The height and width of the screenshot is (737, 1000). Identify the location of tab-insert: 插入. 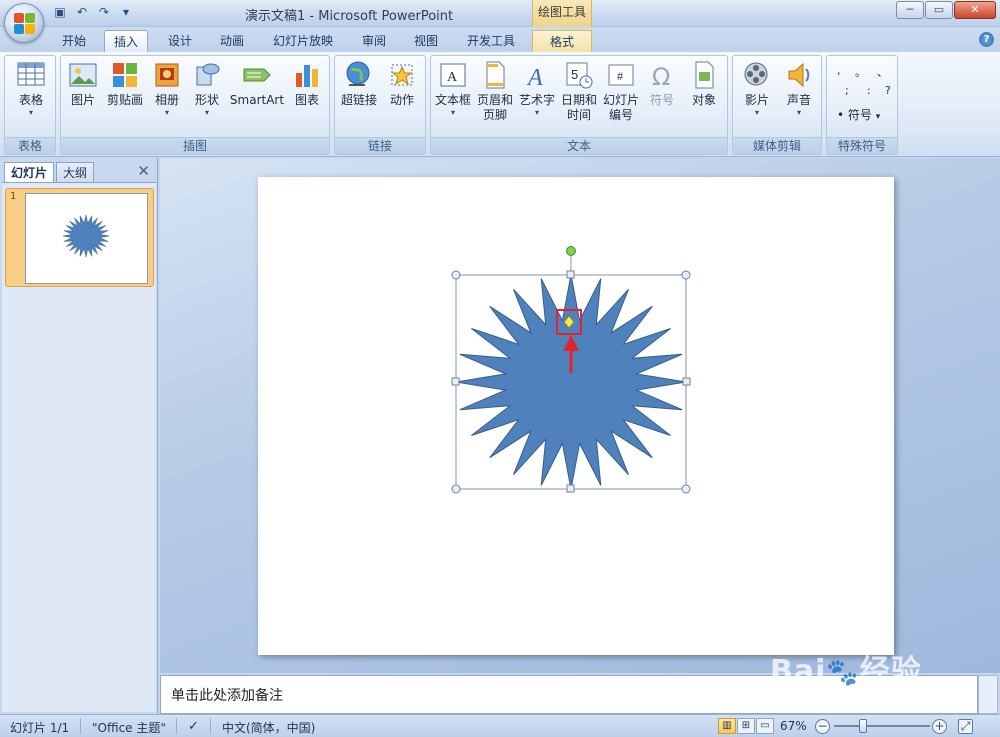
(126, 41).